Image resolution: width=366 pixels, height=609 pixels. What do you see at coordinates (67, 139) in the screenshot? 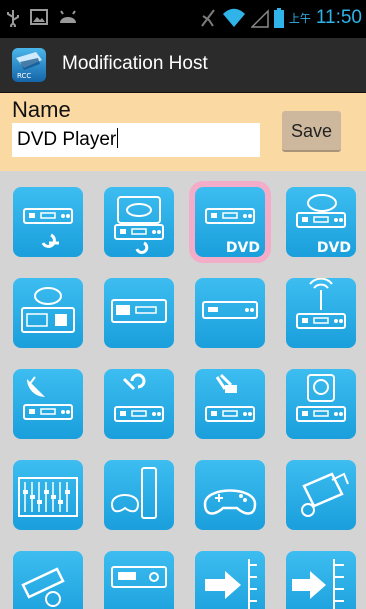
I see `name-input-value: DVD Player` at bounding box center [67, 139].